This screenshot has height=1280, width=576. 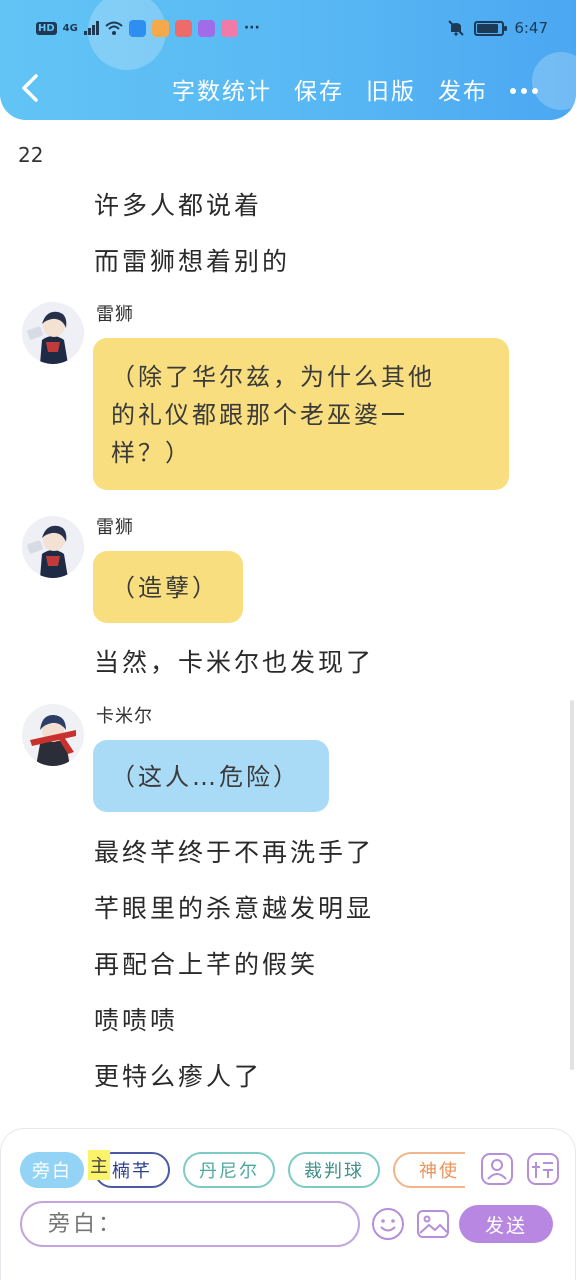 What do you see at coordinates (429, 1170) in the screenshot?
I see `role-chip: 神使` at bounding box center [429, 1170].